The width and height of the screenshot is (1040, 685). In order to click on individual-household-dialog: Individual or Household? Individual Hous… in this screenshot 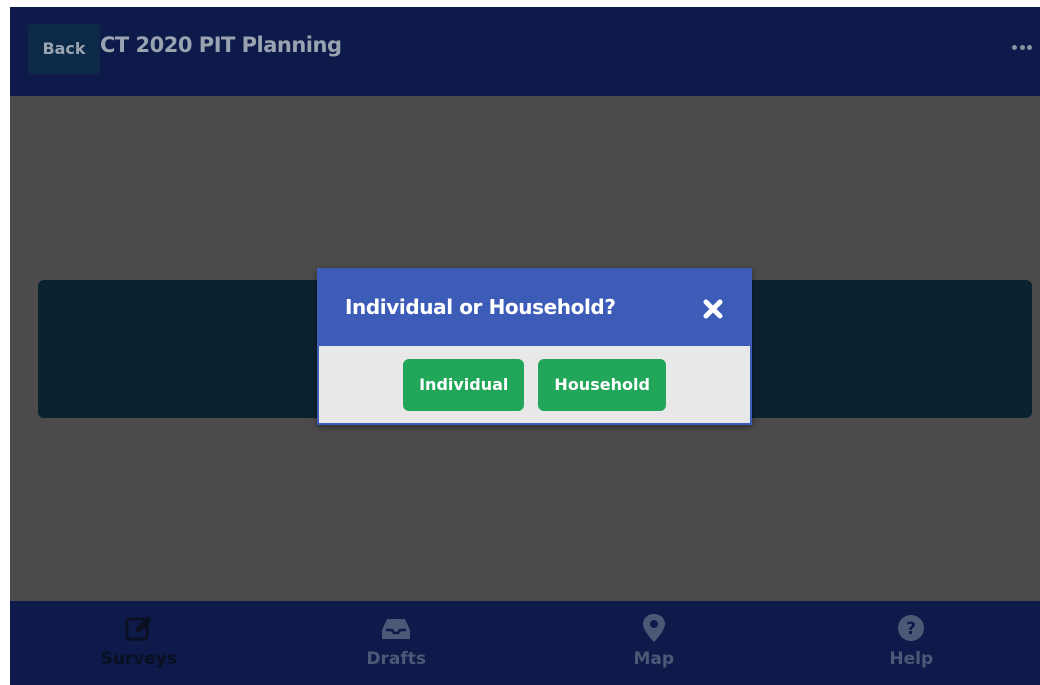, I will do `click(534, 346)`.